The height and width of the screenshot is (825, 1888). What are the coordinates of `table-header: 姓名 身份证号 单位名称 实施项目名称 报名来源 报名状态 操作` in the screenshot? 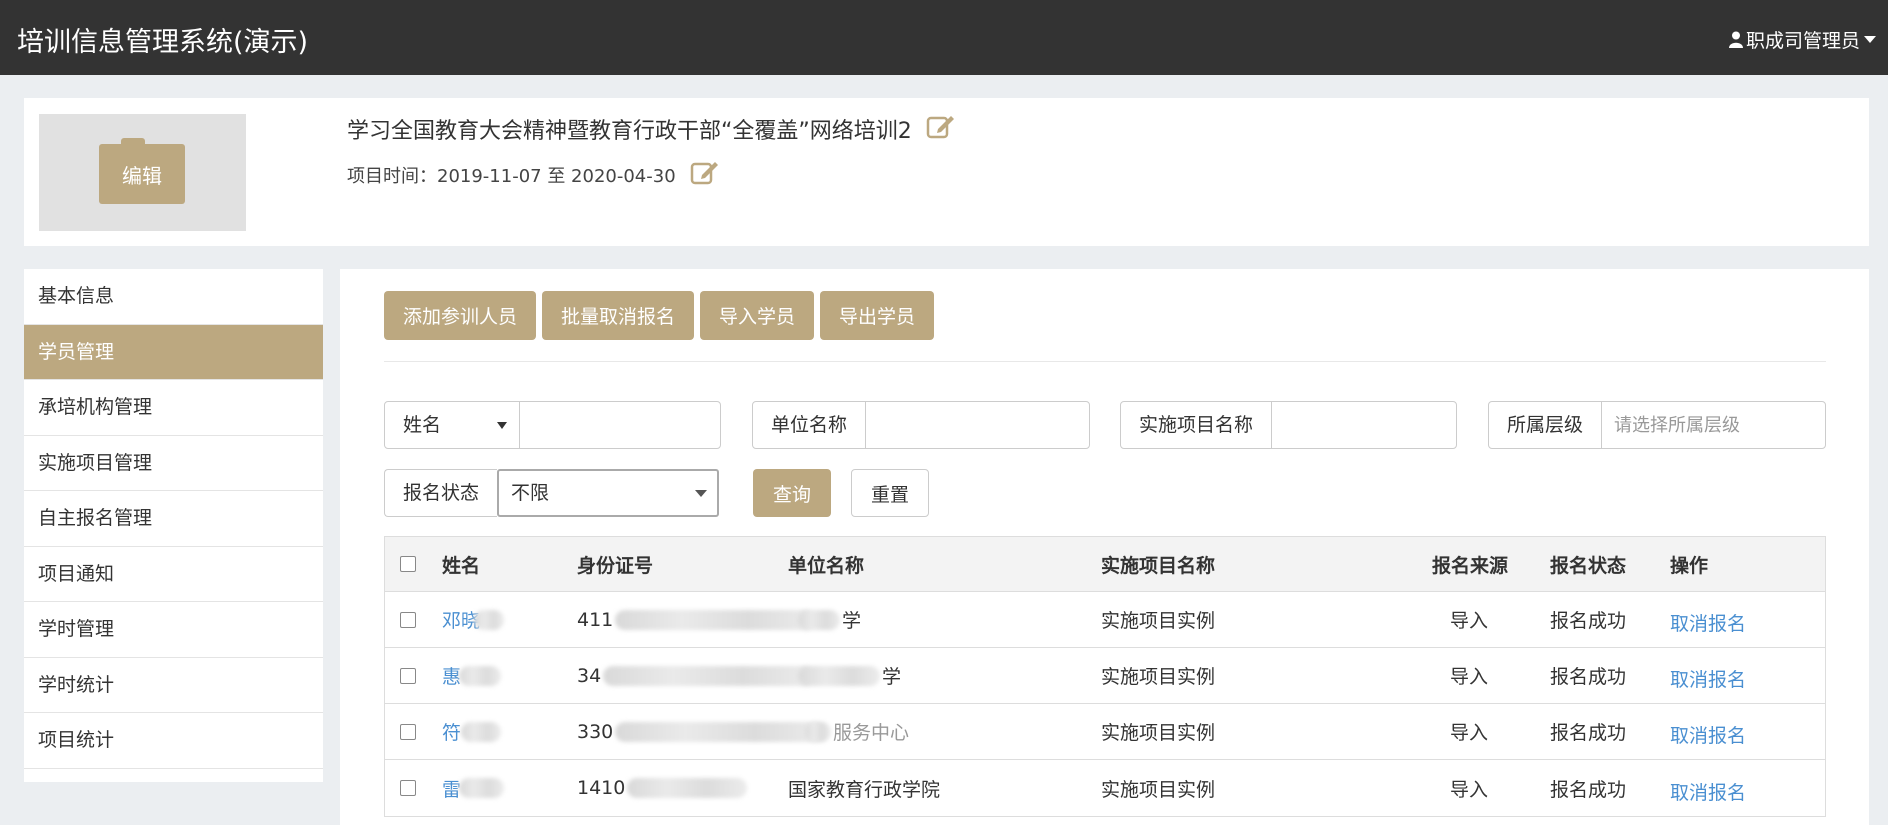 It's located at (1105, 564).